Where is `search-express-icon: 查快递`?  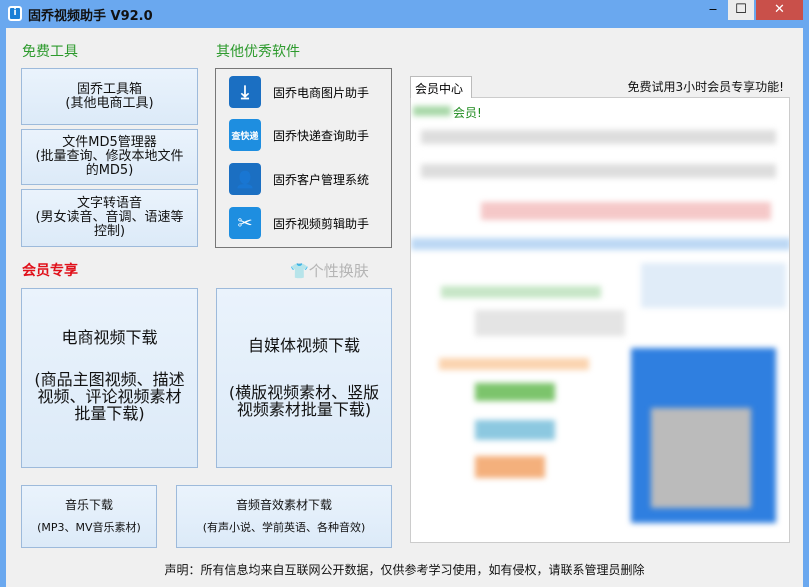 search-express-icon: 查快递 is located at coordinates (245, 135).